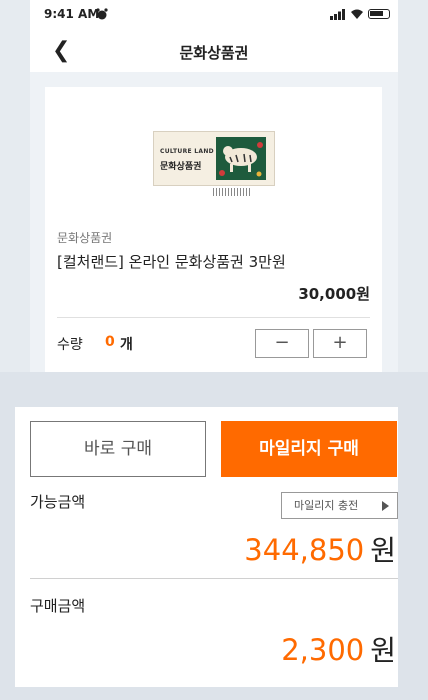  I want to click on product-name: [컬처랜드] 온라인 문화상품권 3만원, so click(171, 262).